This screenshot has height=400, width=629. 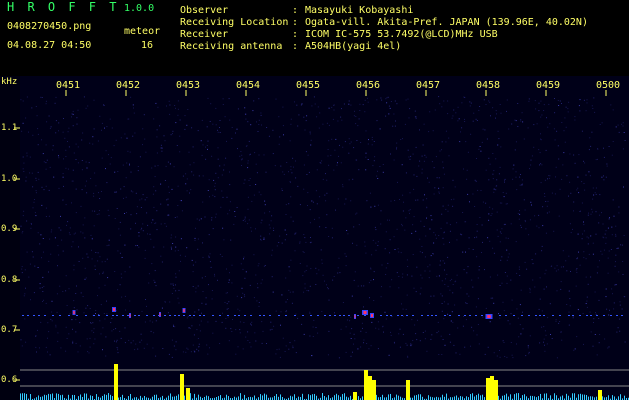 I want to click on info-label-location: Receiving Location, so click(x=234, y=22).